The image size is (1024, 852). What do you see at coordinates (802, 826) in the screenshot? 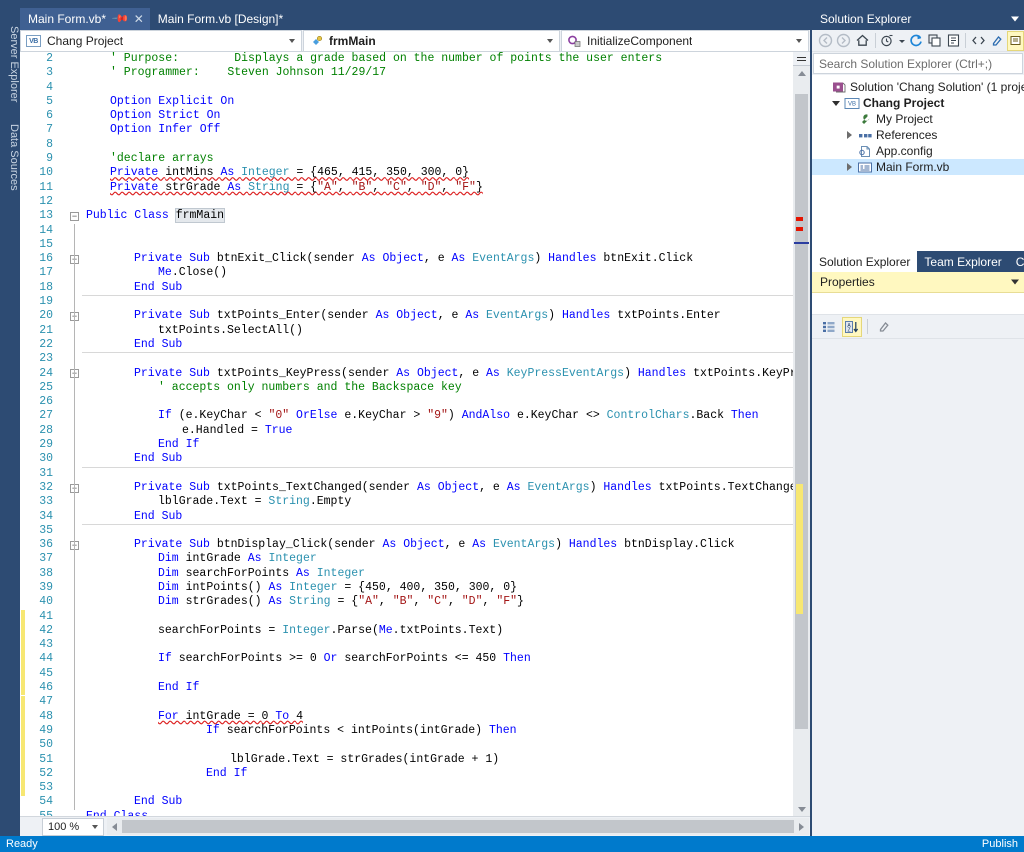
I see `scroll-right-arrow` at bounding box center [802, 826].